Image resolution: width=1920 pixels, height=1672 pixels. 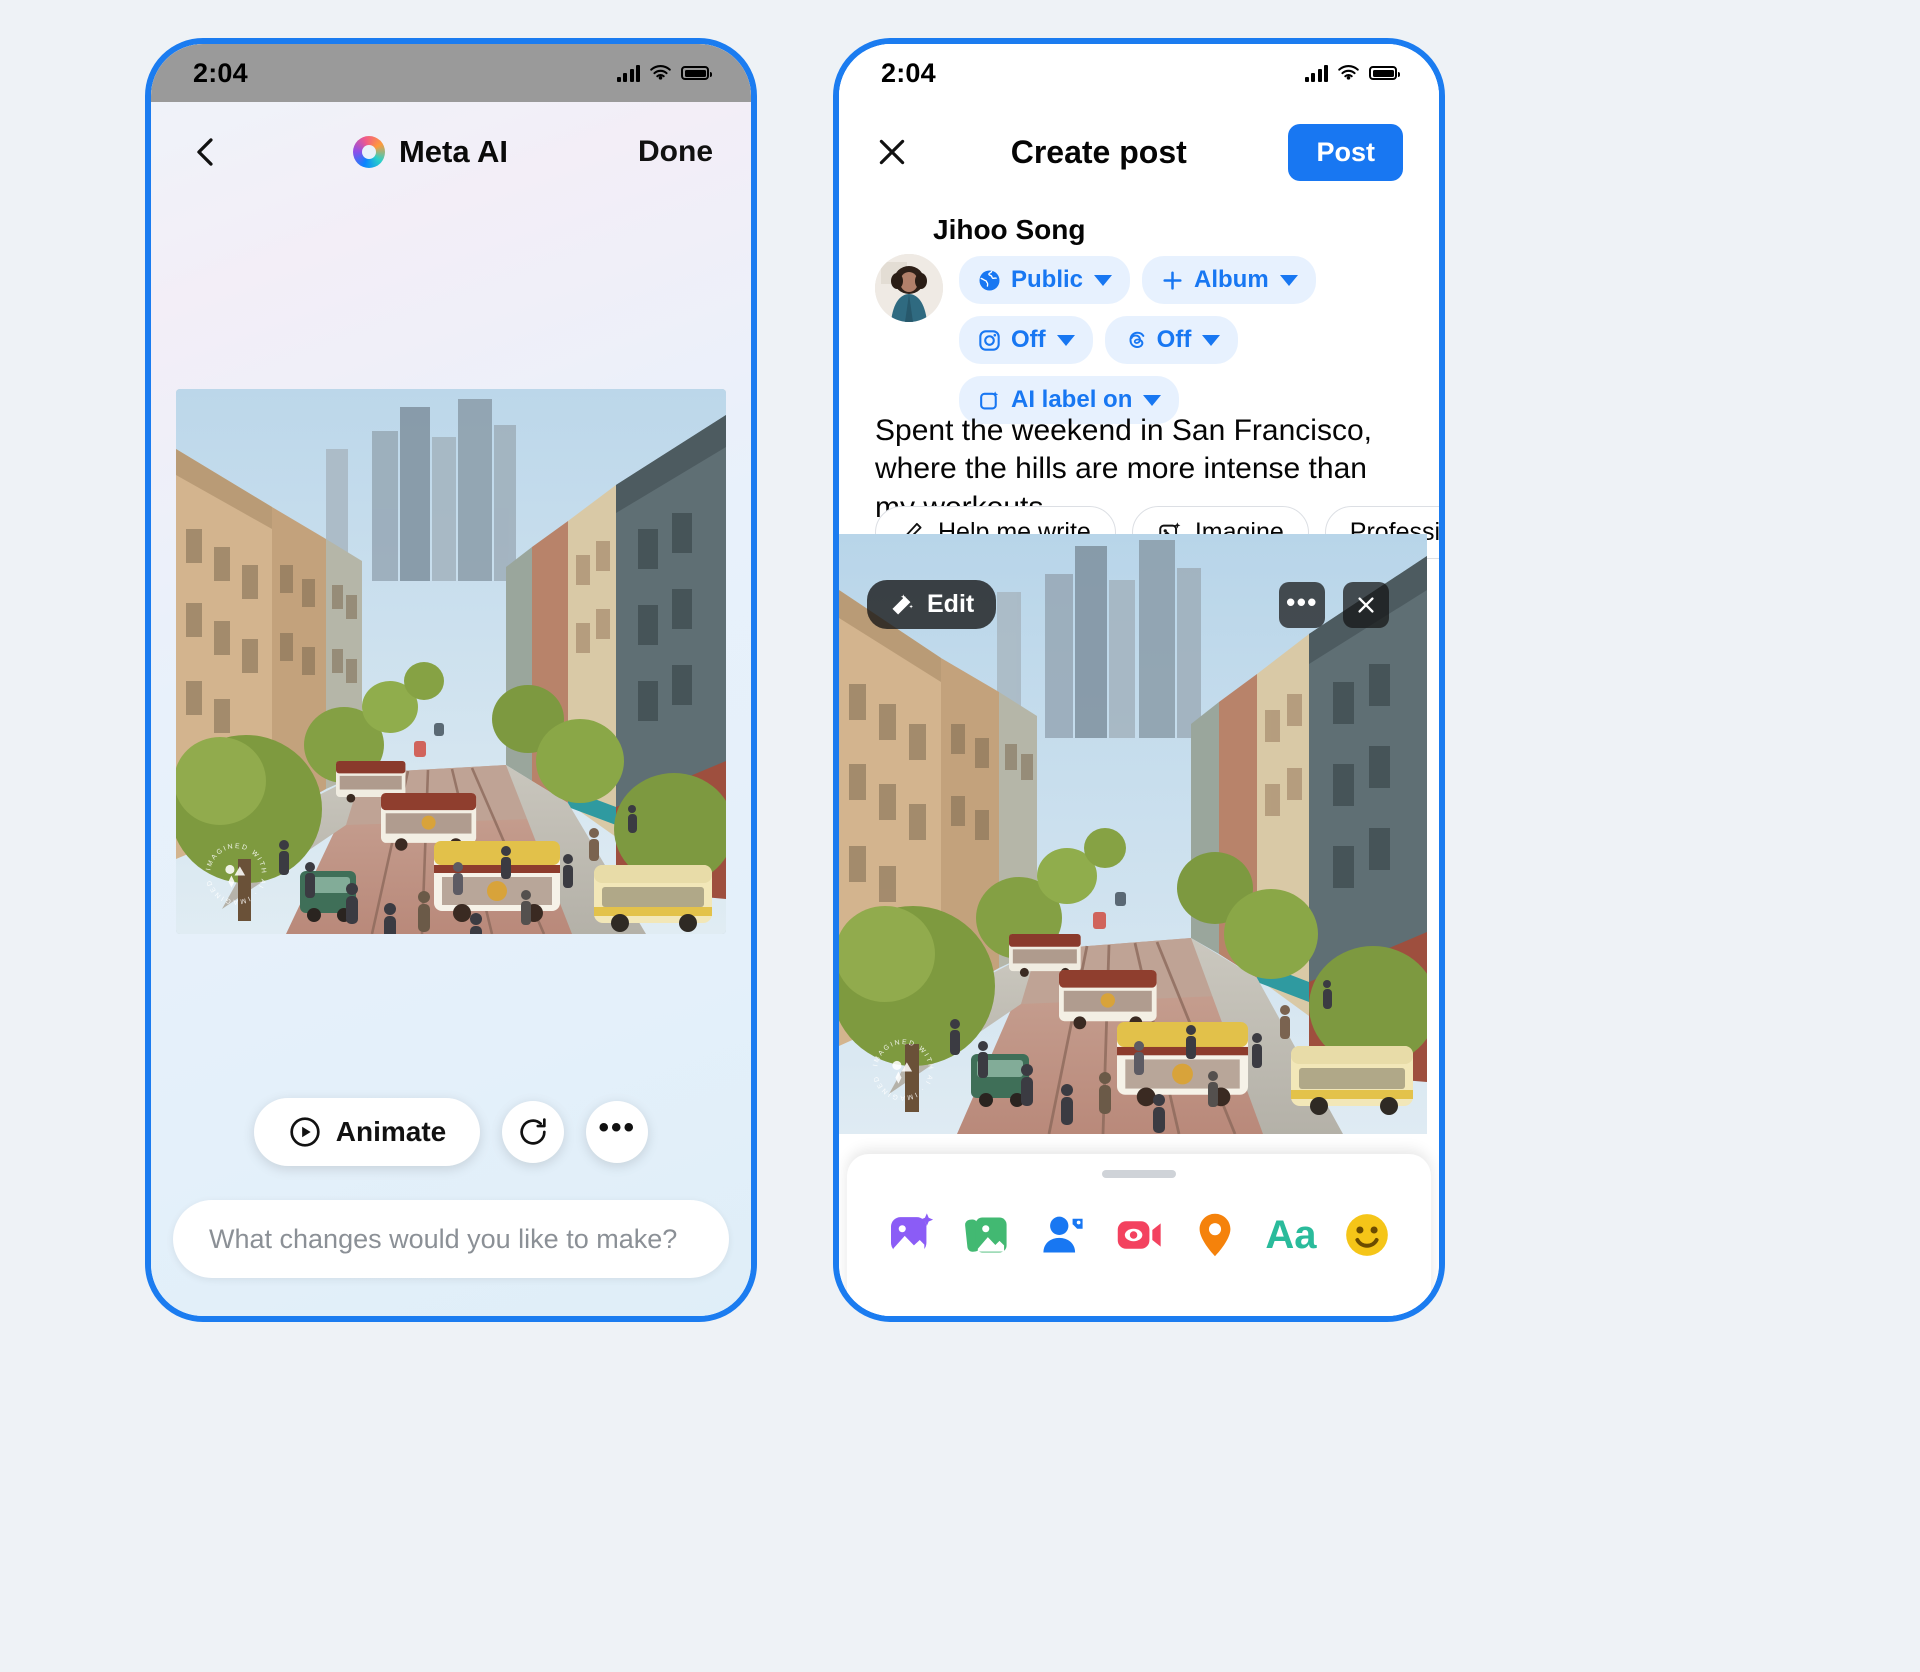 I want to click on tag-people-tool, so click(x=1063, y=1235).